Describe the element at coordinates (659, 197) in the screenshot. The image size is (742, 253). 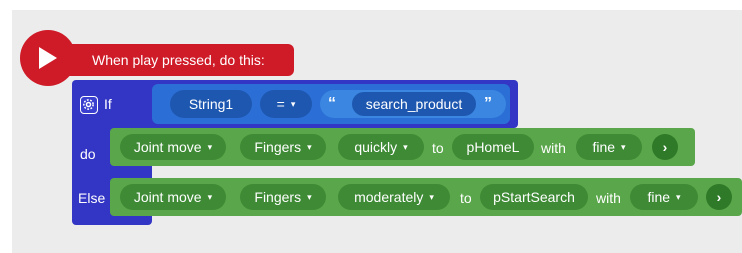
I see `else-precision-value: fine` at that location.